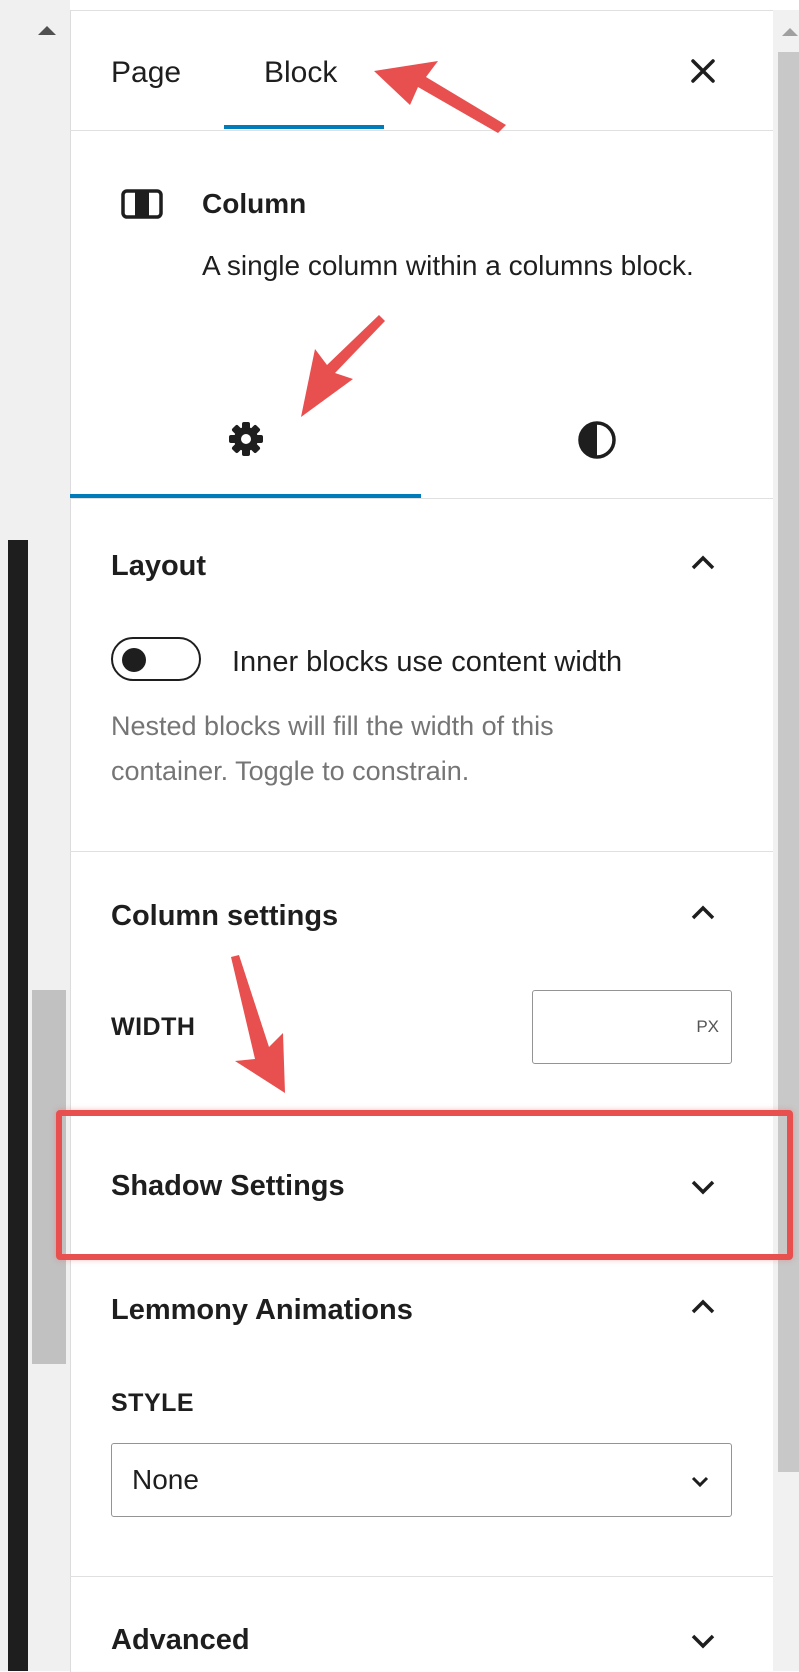  What do you see at coordinates (707, 1027) in the screenshot?
I see `width-unit: PX` at bounding box center [707, 1027].